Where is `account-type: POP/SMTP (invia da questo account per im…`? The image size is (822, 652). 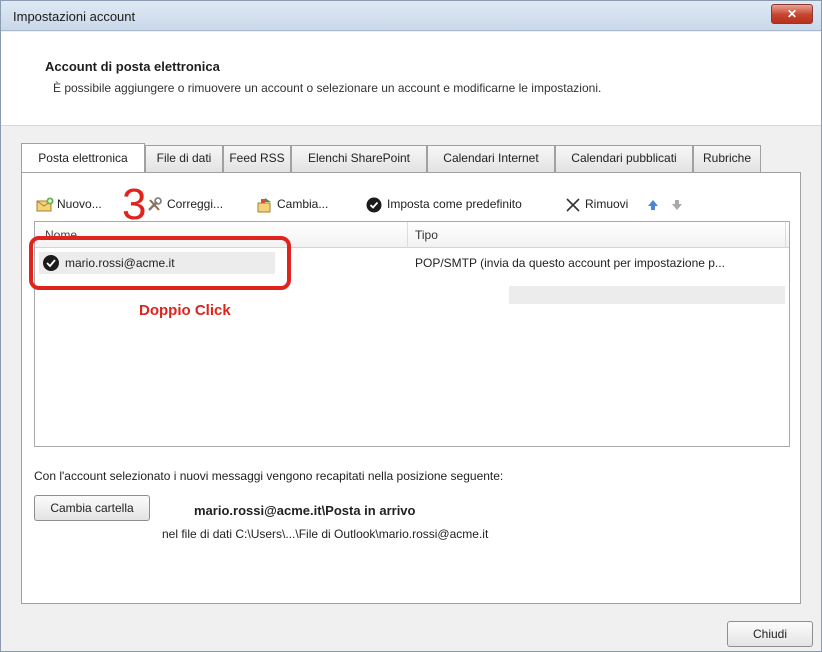 account-type: POP/SMTP (invia da questo account per im… is located at coordinates (570, 263).